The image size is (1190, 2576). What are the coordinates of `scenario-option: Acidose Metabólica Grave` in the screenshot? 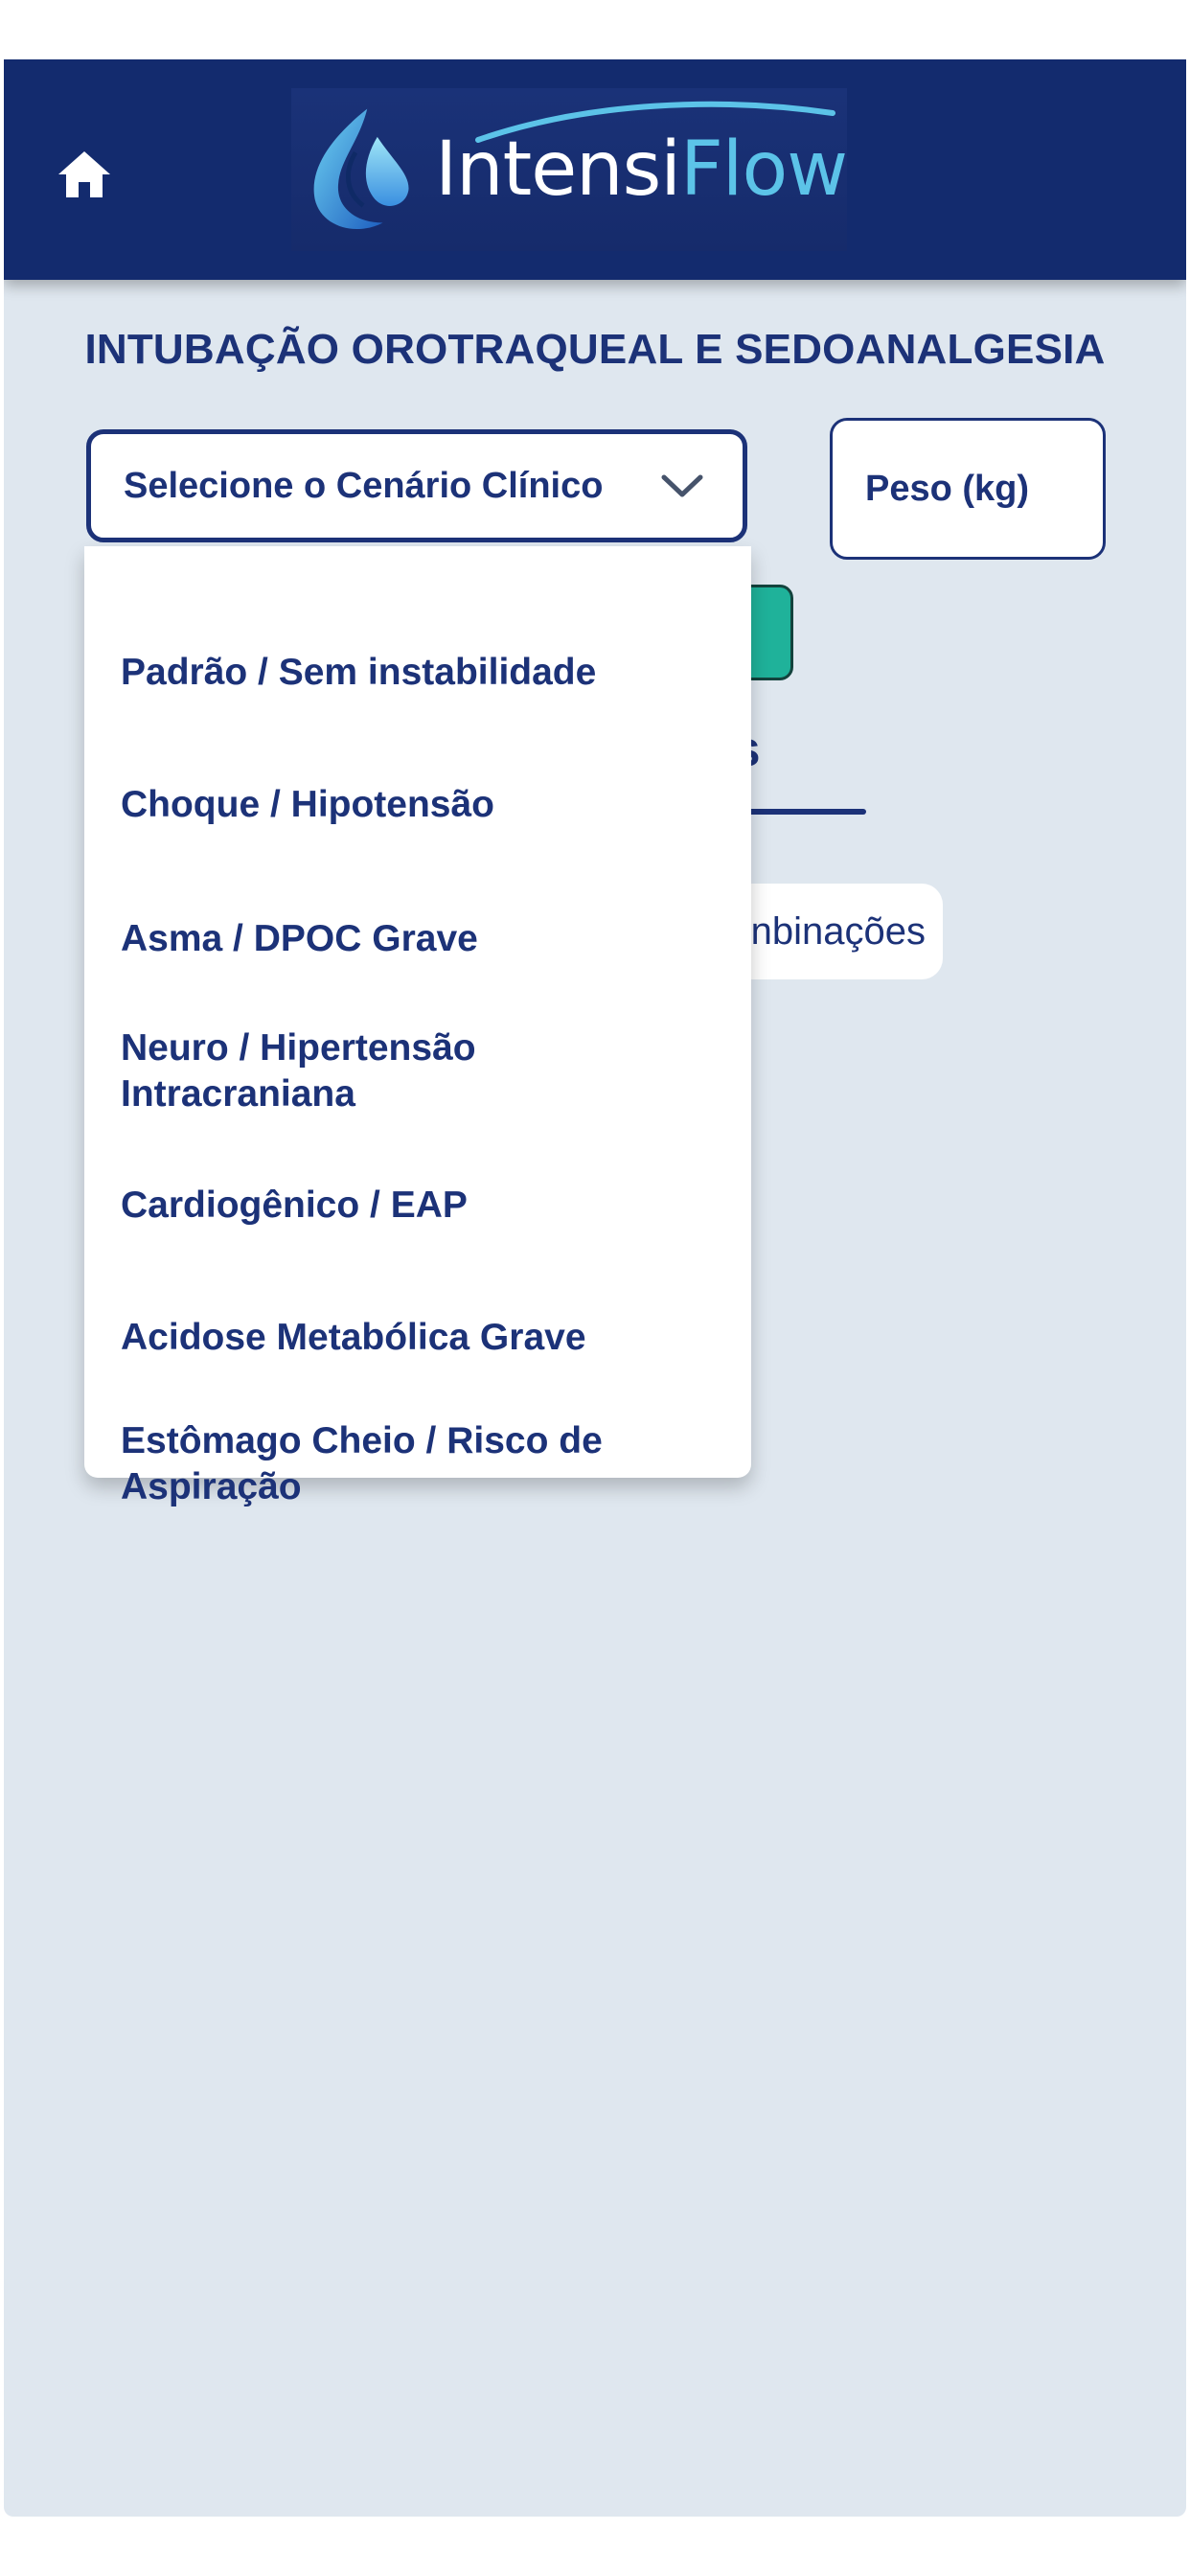 It's located at (418, 1338).